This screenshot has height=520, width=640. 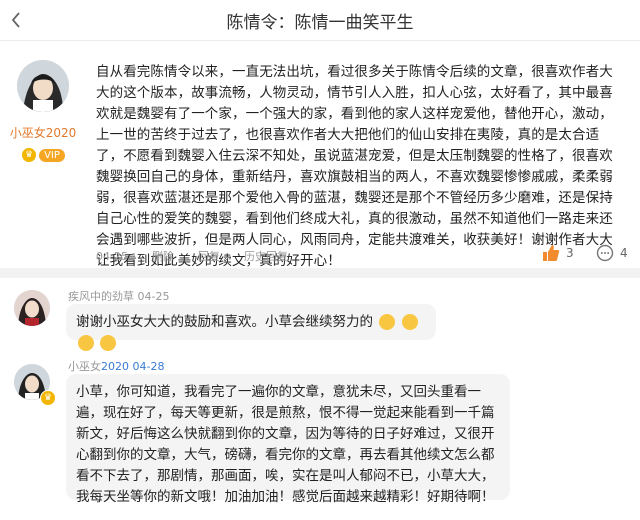 What do you see at coordinates (605, 253) in the screenshot?
I see `comment-icon` at bounding box center [605, 253].